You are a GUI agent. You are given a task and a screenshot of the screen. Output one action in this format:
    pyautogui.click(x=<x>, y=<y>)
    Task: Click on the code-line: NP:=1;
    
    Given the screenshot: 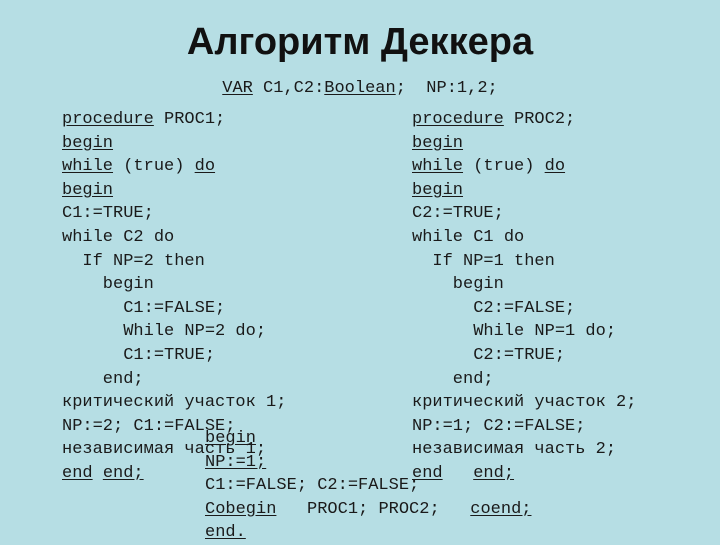 What is the action you would take?
    pyautogui.click(x=368, y=463)
    